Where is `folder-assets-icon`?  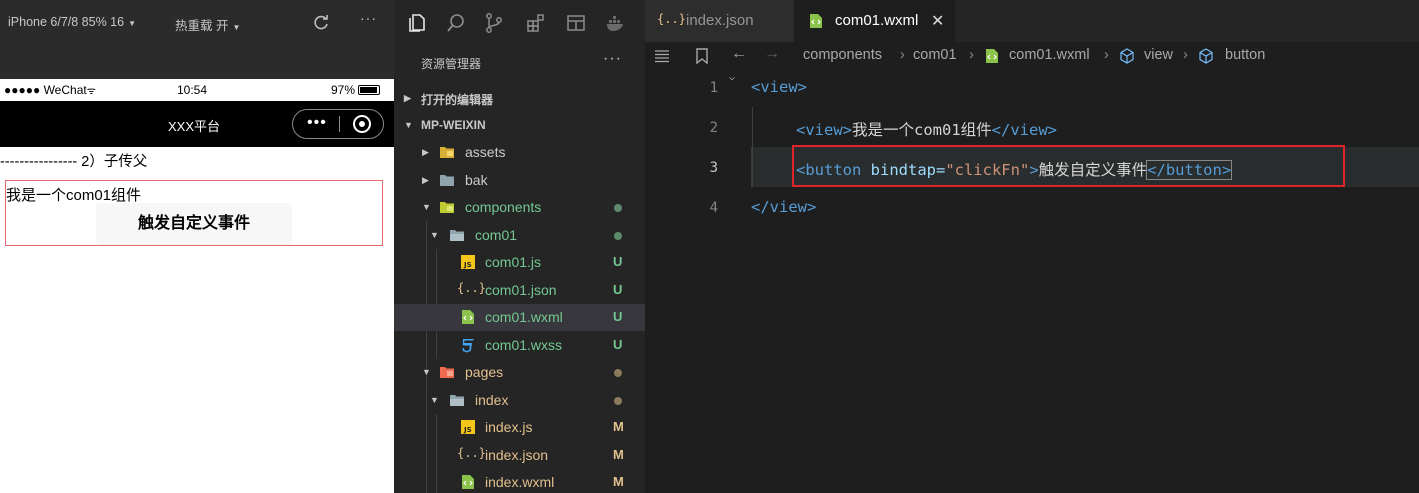
folder-assets-icon is located at coordinates (447, 152).